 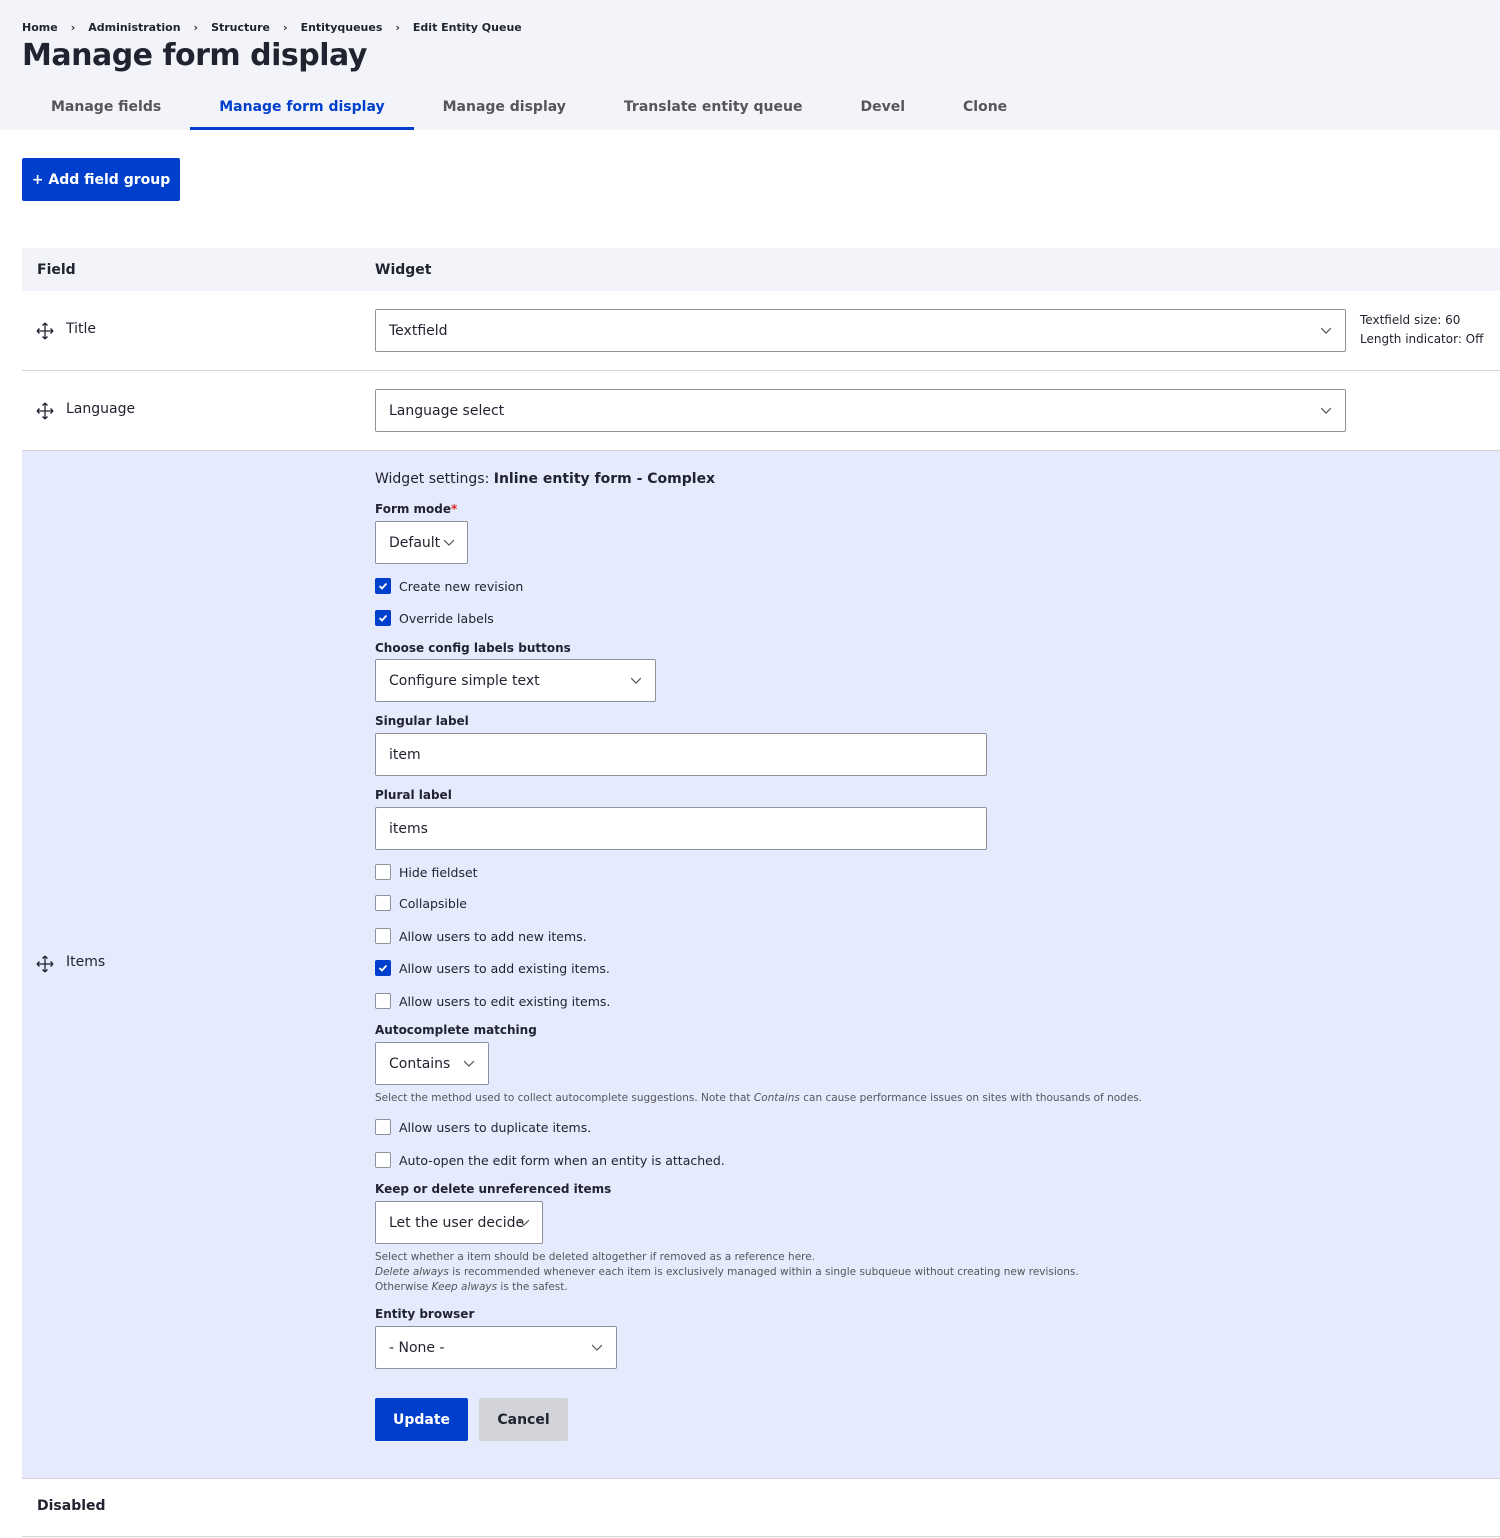 I want to click on override-labels-checkbox: Override labels, so click(x=434, y=618).